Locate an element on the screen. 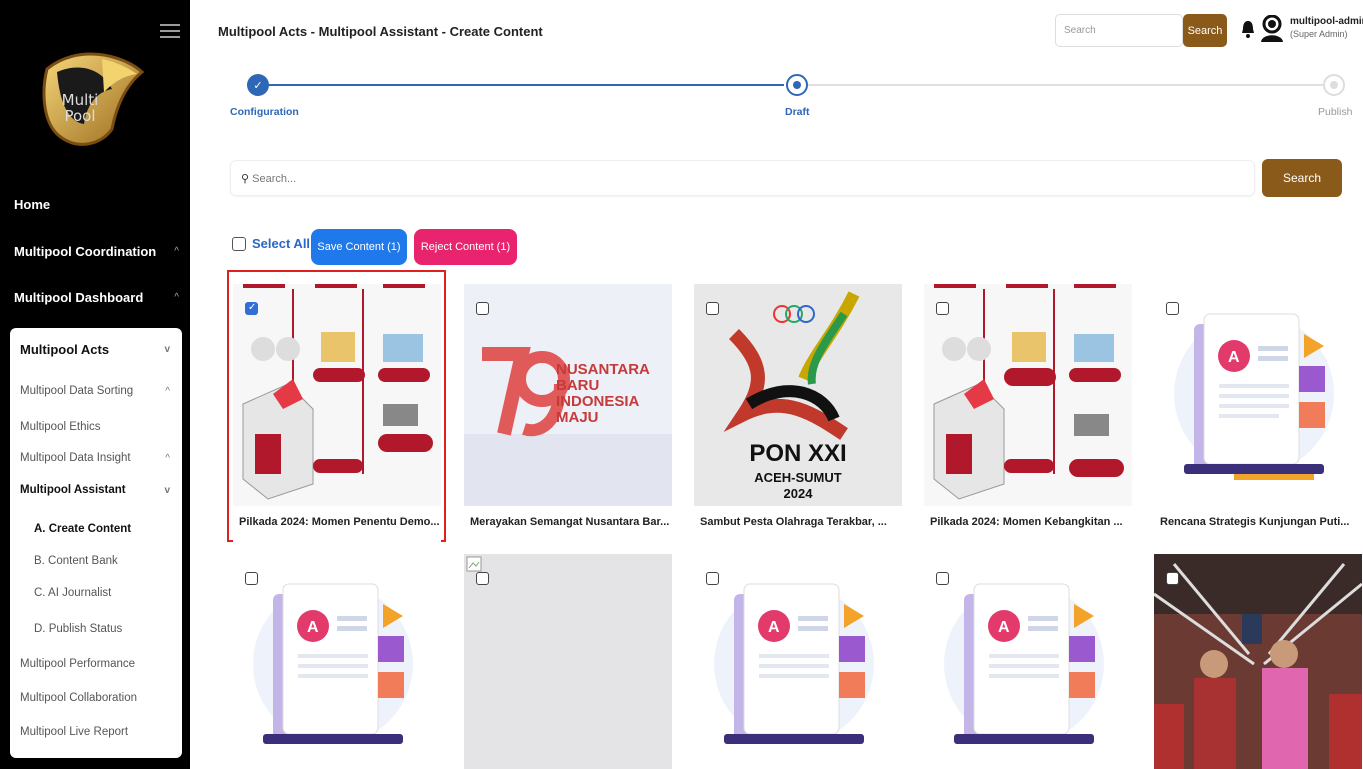 The height and width of the screenshot is (769, 1363). header-search-input: Search is located at coordinates (1119, 30).